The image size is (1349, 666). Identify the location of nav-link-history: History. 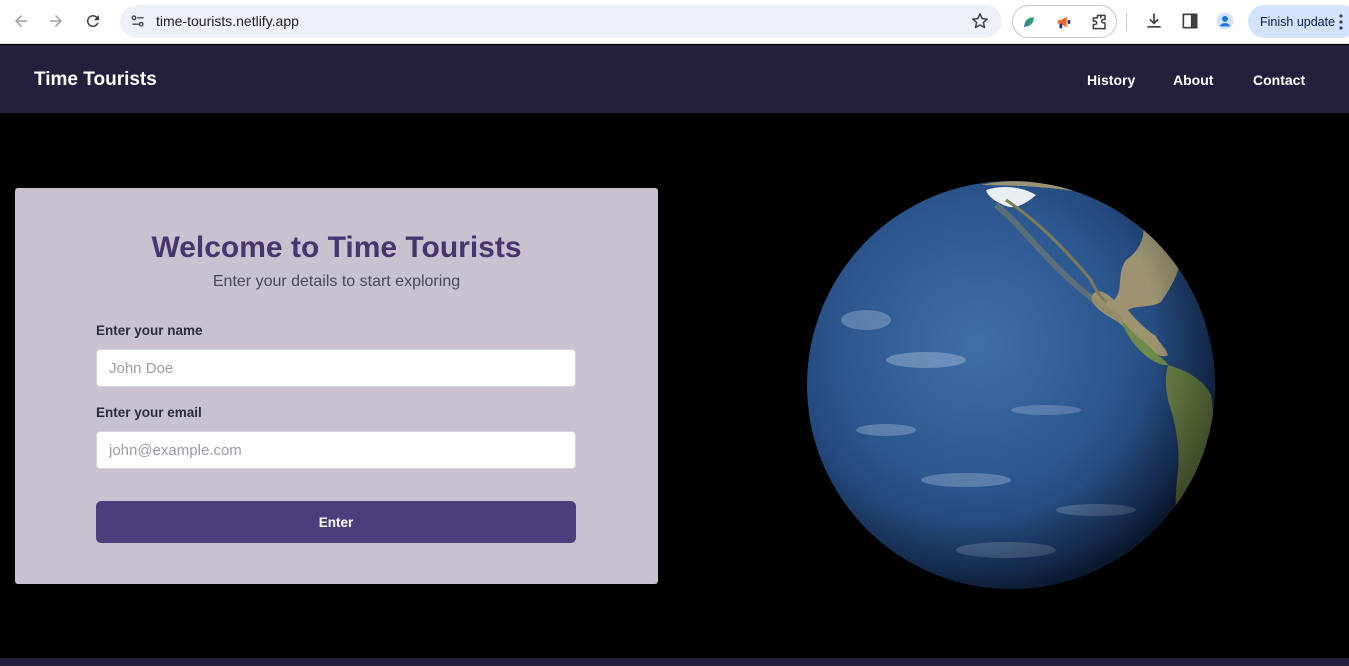
(1111, 80).